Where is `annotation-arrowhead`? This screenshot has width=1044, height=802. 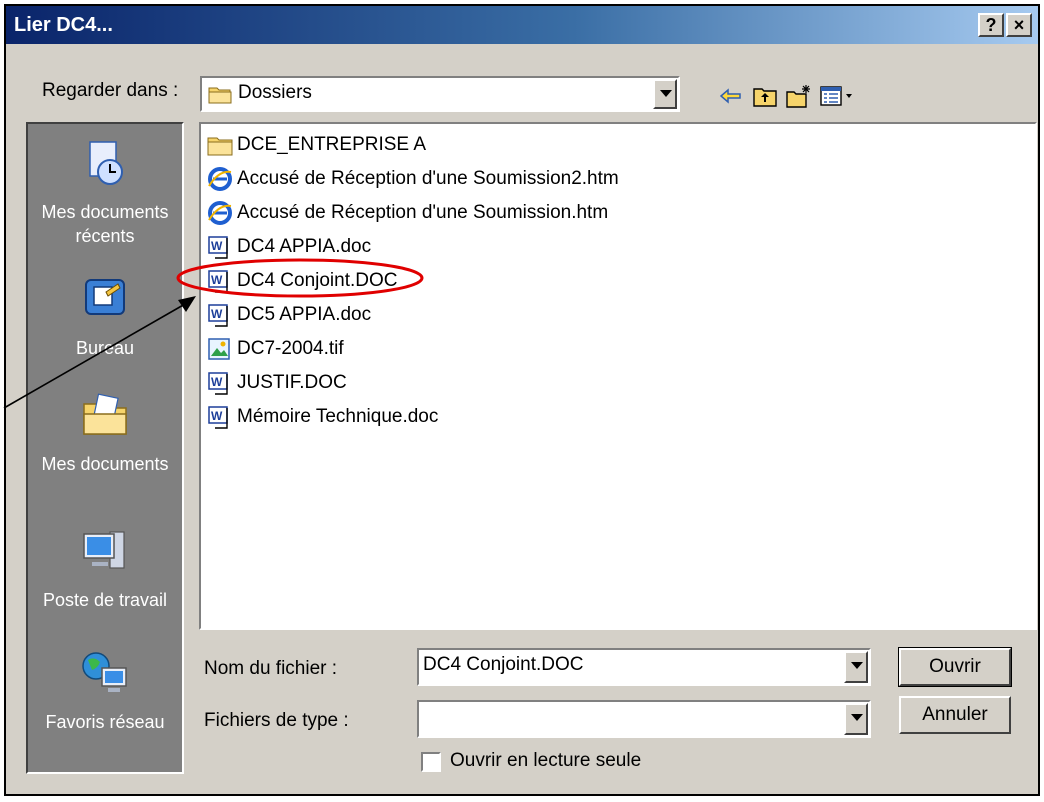 annotation-arrowhead is located at coordinates (187, 304).